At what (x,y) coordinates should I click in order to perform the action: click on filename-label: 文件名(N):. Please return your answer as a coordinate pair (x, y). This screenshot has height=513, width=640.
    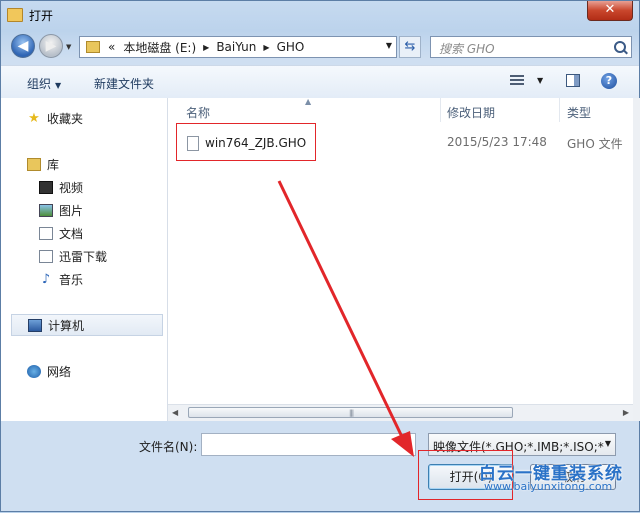
    Looking at the image, I should click on (168, 447).